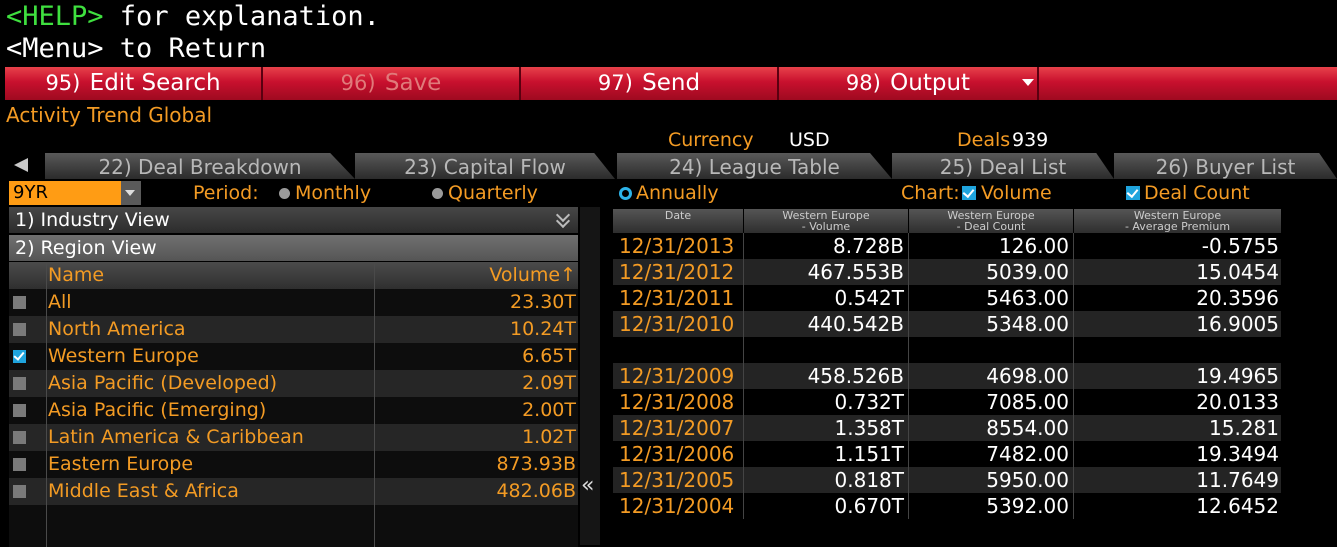 The width and height of the screenshot is (1337, 547). I want to click on region-volume: 10.24T, so click(543, 329).